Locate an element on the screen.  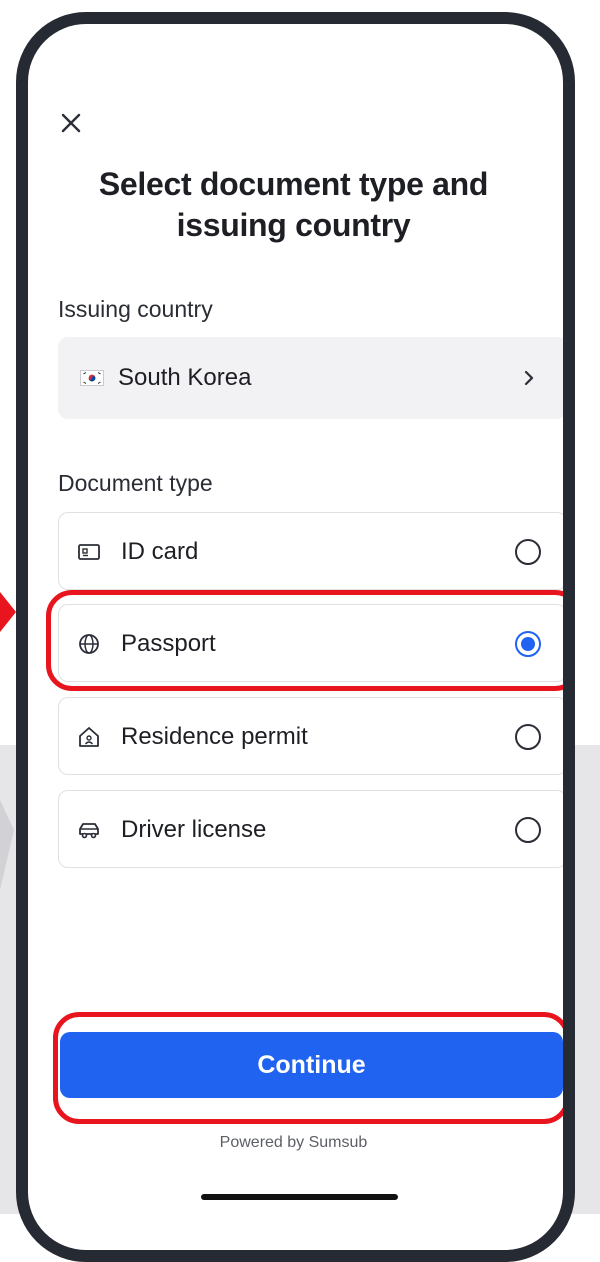
page-title: Select document type and issuing country is located at coordinates (293, 204).